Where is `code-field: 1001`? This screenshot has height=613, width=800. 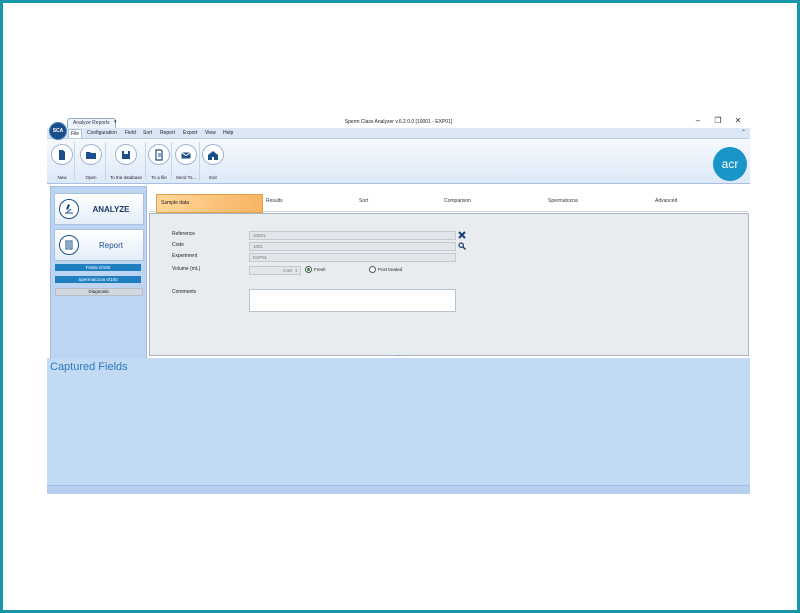 code-field: 1001 is located at coordinates (352, 246).